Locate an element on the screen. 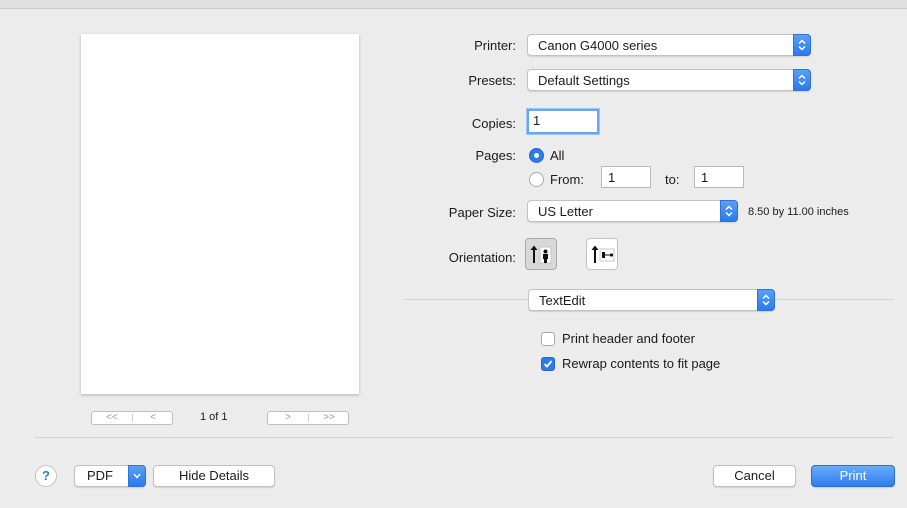  pages-label: Pages: is located at coordinates (495, 155).